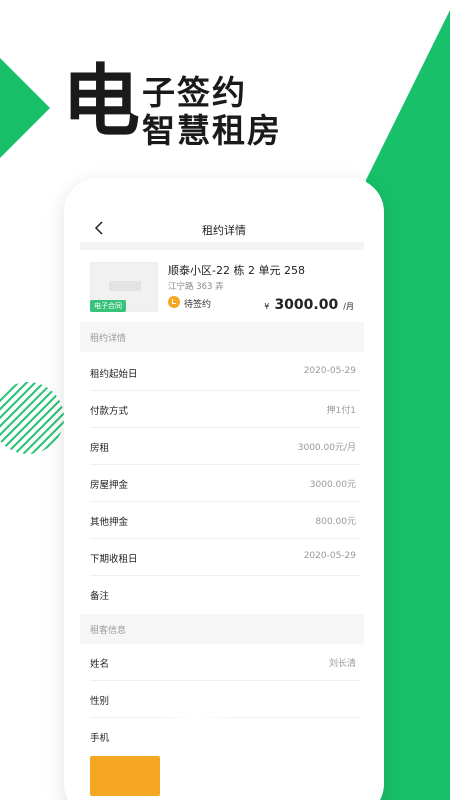 Image resolution: width=450 pixels, height=800 pixels. What do you see at coordinates (225, 372) in the screenshot?
I see `row-start-date: 租约起始日 2020-05-29` at bounding box center [225, 372].